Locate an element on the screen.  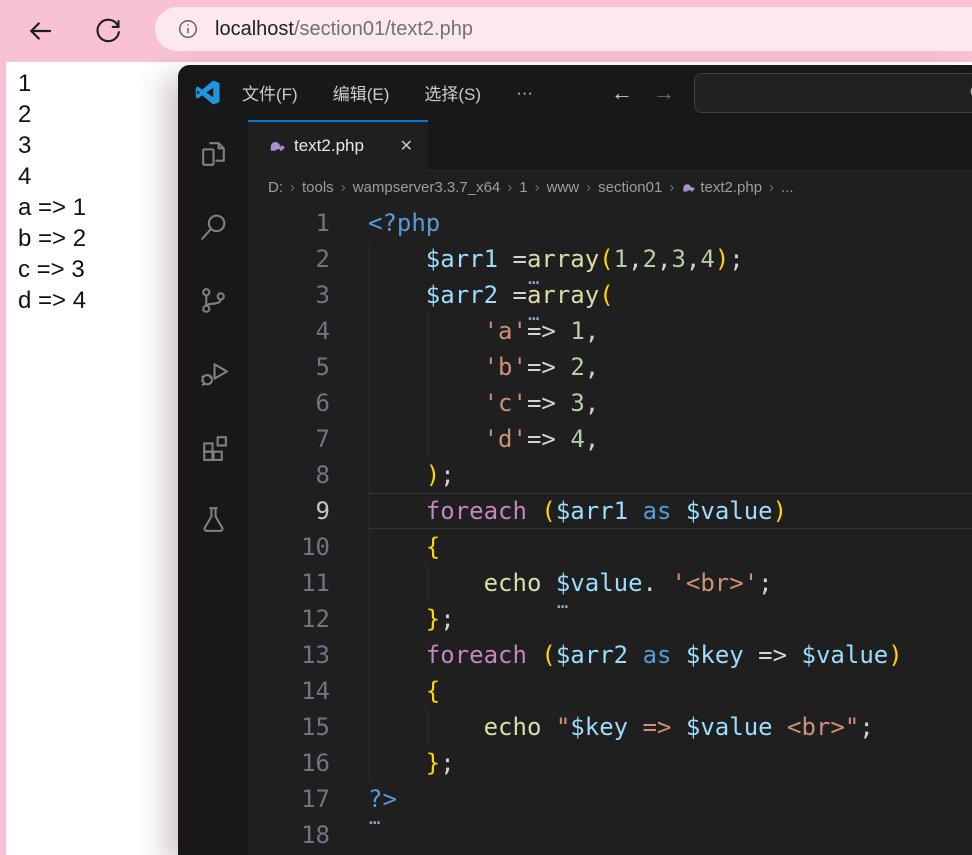
code-token: 4 is located at coordinates (577, 439).